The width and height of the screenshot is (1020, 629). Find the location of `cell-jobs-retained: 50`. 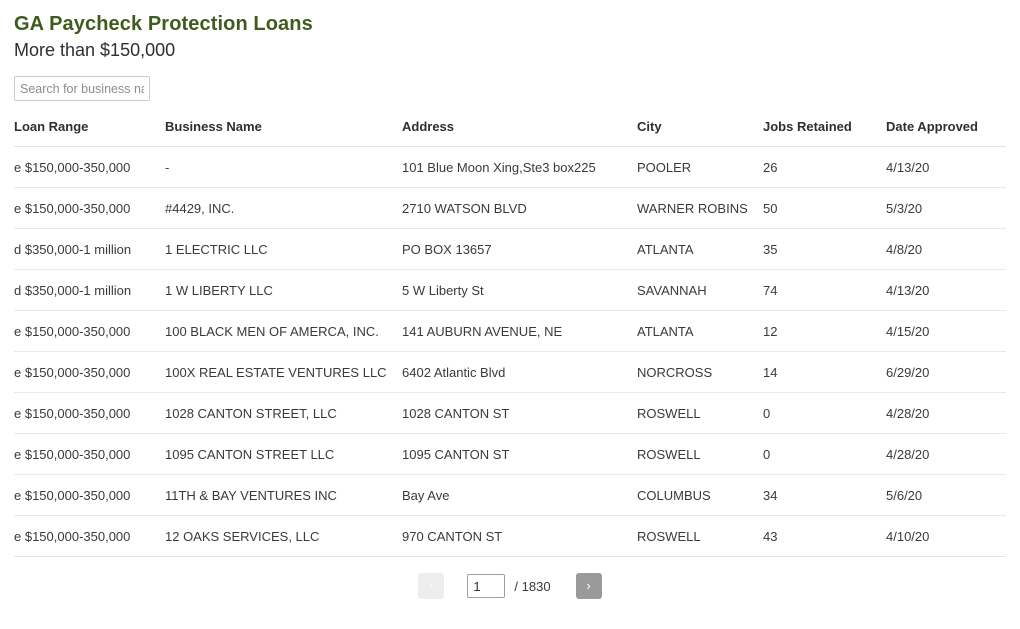

cell-jobs-retained: 50 is located at coordinates (824, 208).